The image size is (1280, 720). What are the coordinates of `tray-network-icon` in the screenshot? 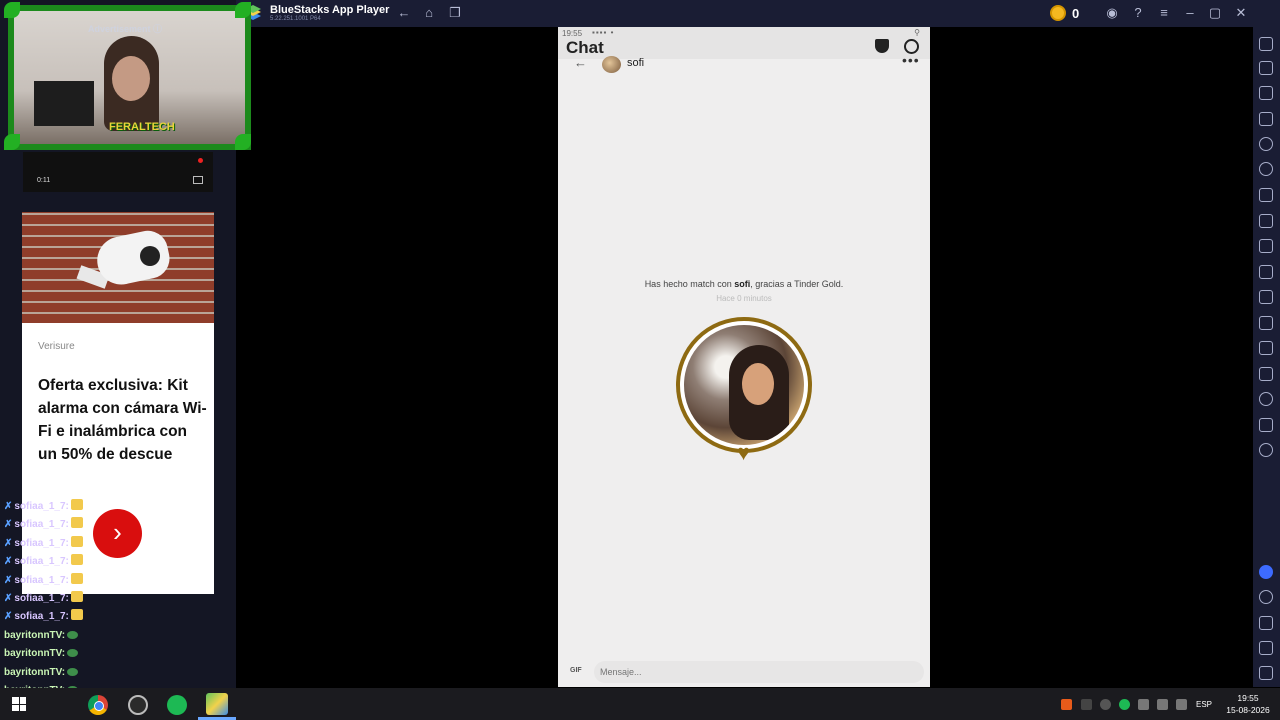 It's located at (1143, 704).